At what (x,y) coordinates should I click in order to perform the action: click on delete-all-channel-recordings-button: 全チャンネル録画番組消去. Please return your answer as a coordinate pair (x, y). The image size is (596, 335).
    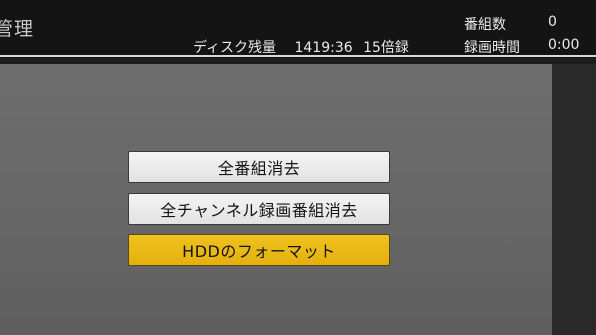
    Looking at the image, I should click on (259, 209).